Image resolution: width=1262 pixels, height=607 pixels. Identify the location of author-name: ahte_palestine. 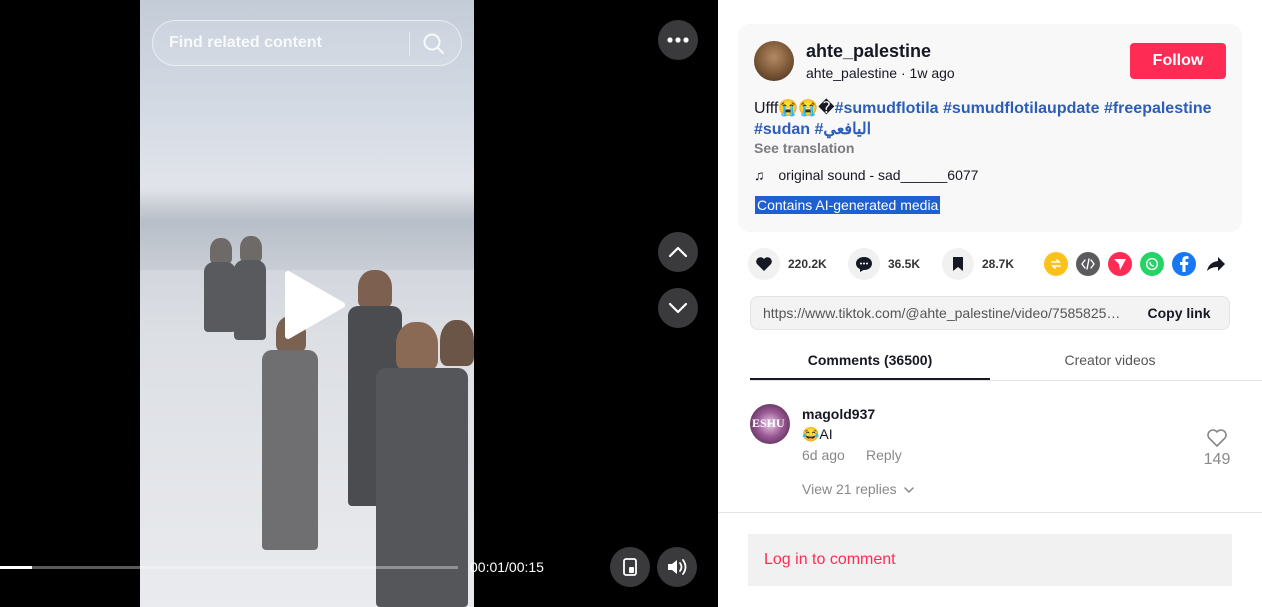
(868, 51).